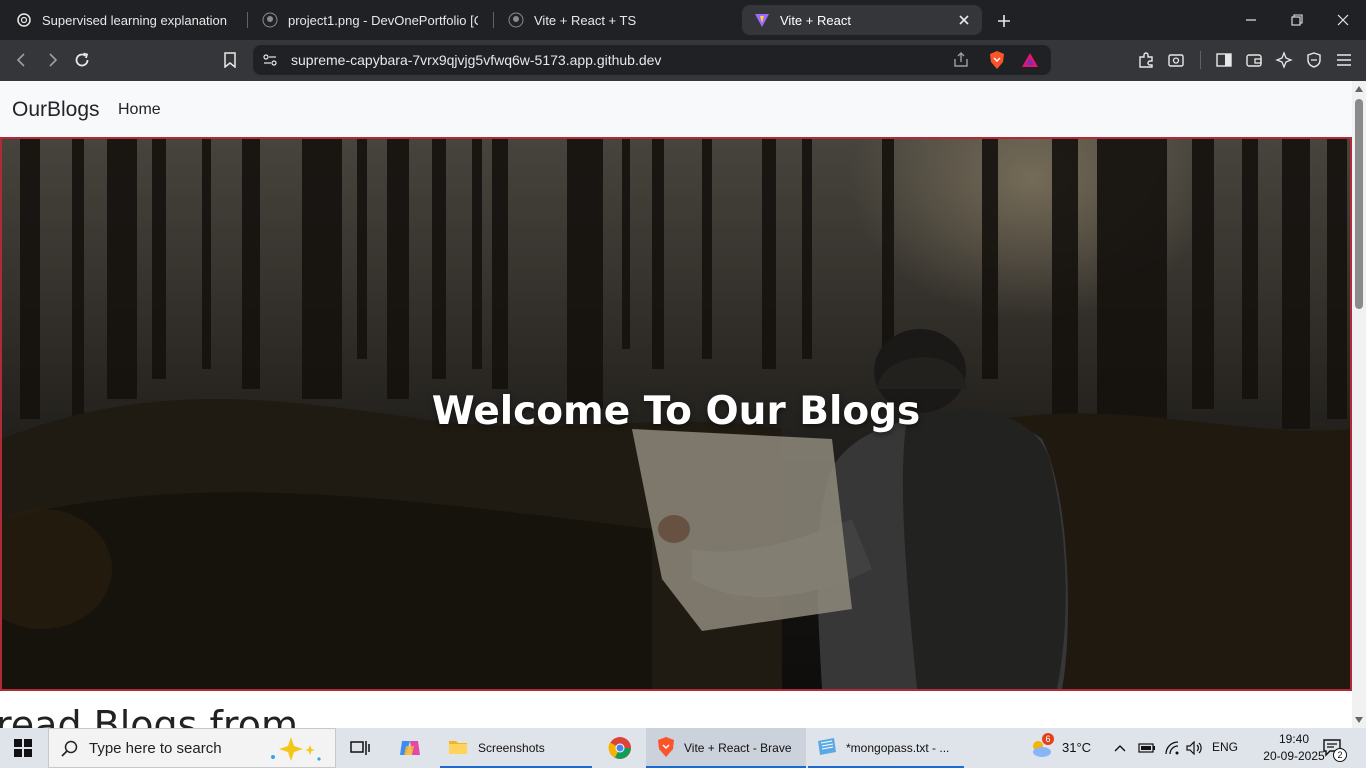 The image size is (1366, 768). What do you see at coordinates (458, 748) in the screenshot?
I see `folder-icon` at bounding box center [458, 748].